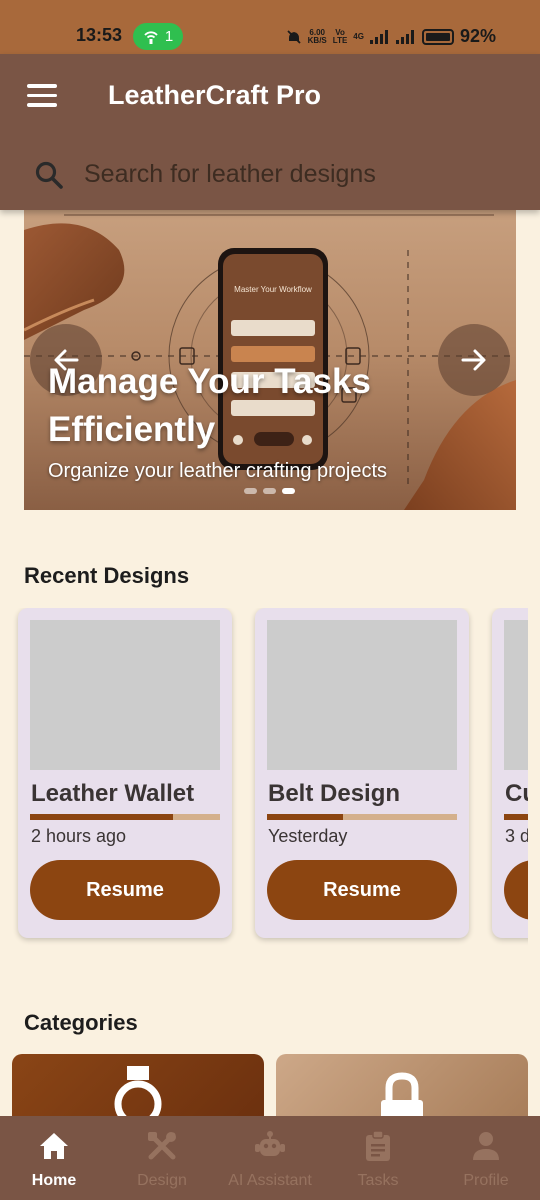 Image resolution: width=540 pixels, height=1200 pixels. I want to click on nav-home: Home, so click(54, 1158).